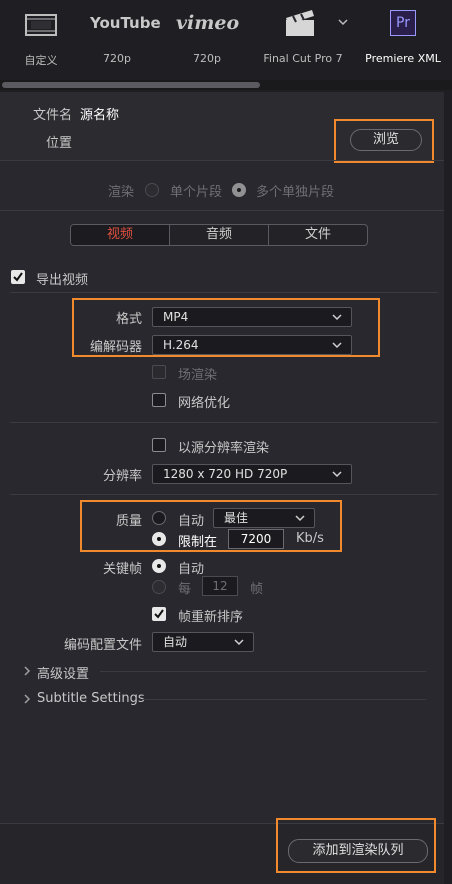  What do you see at coordinates (159, 445) in the screenshot?
I see `source-resolution-checkbox` at bounding box center [159, 445].